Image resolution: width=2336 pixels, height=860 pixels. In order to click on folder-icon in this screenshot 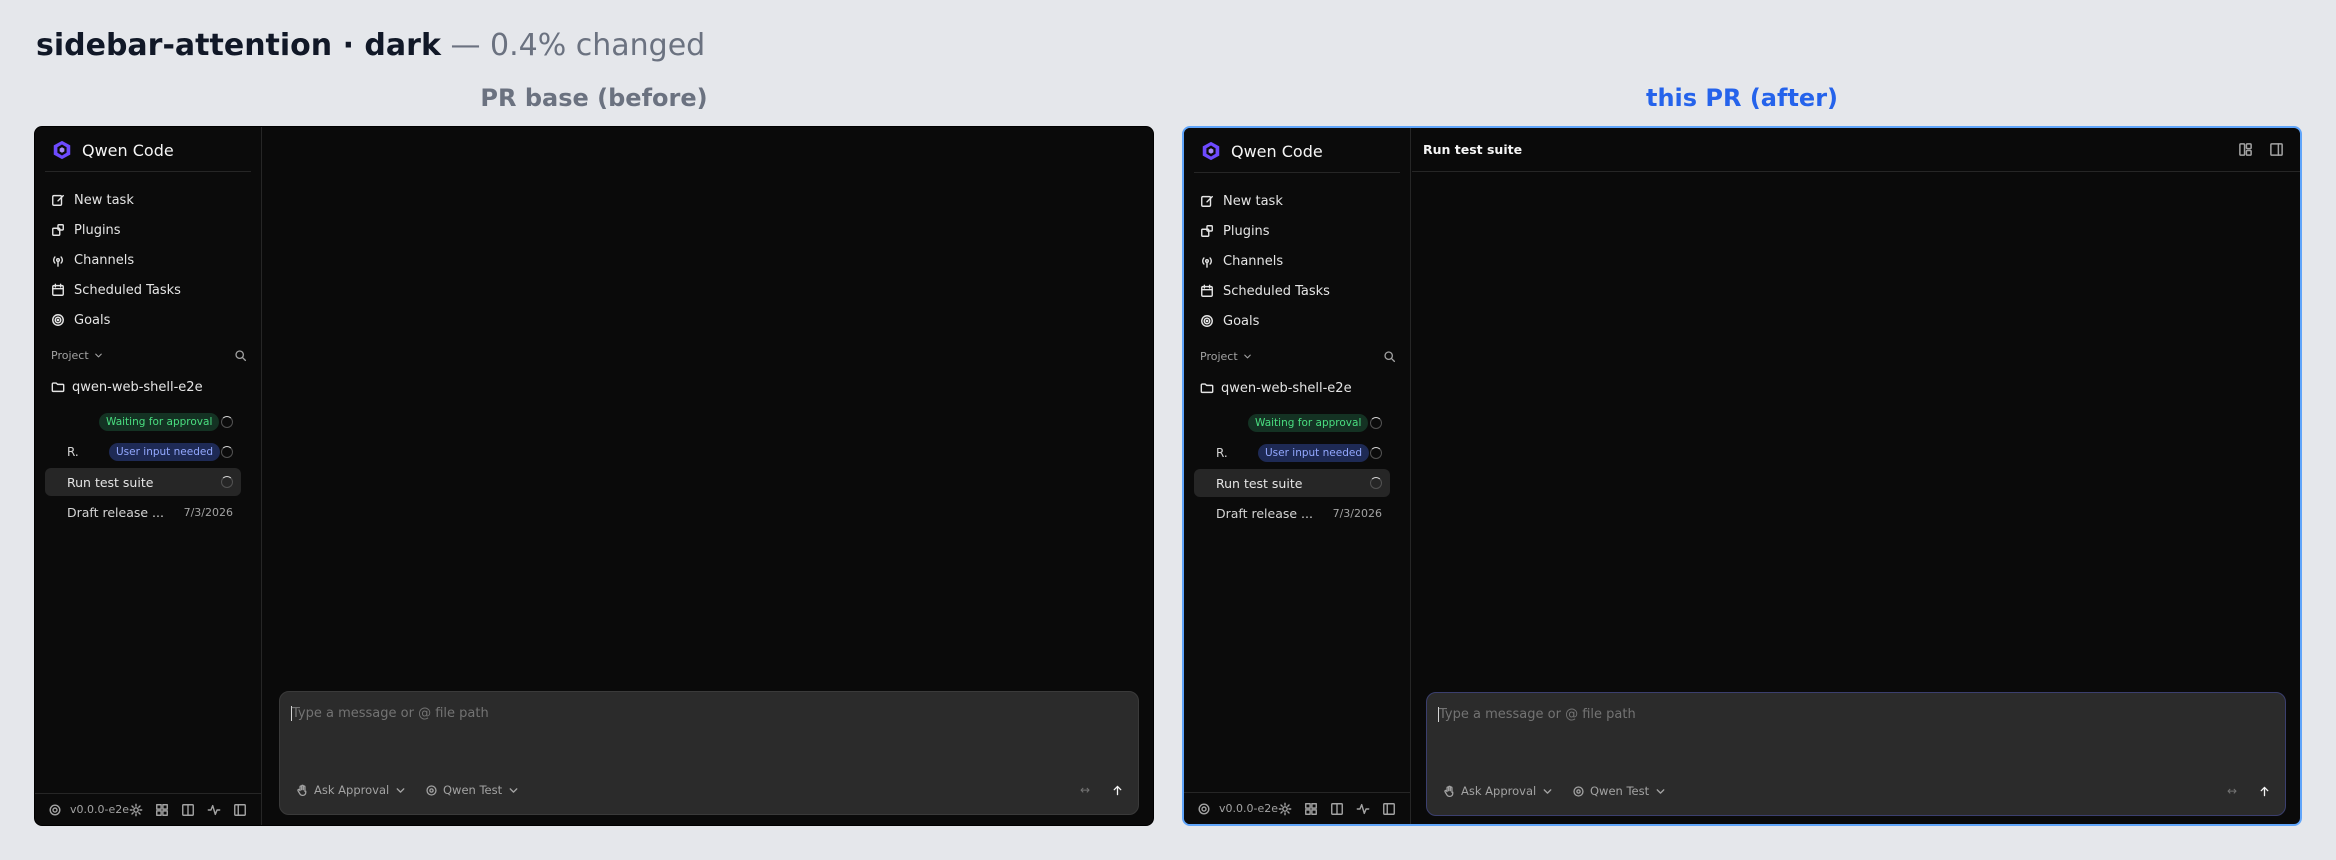, I will do `click(58, 387)`.